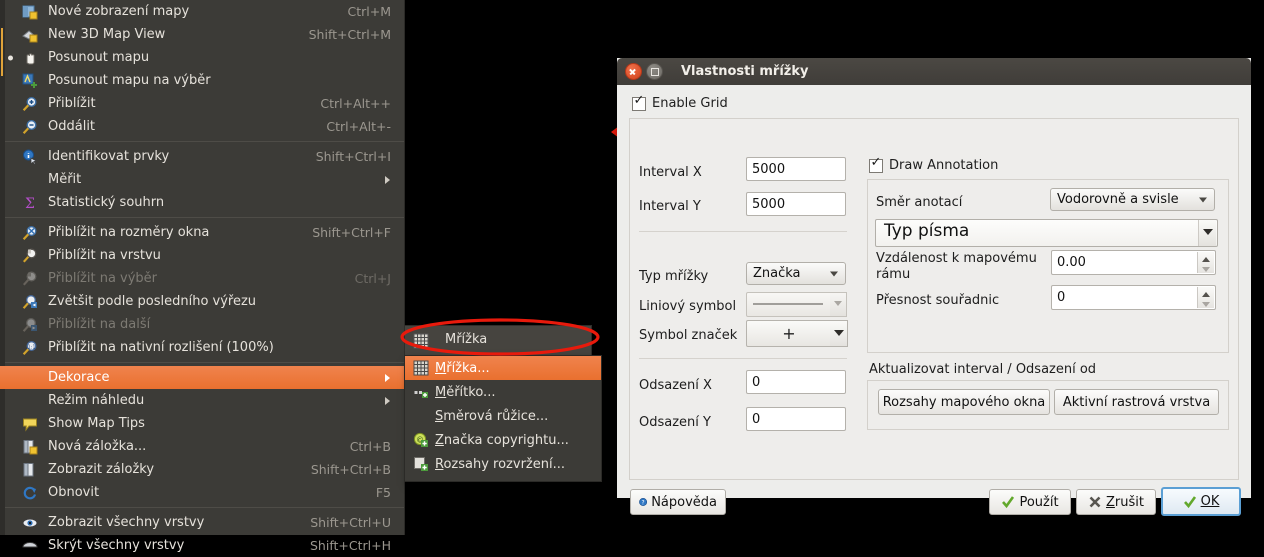 The height and width of the screenshot is (557, 1264). Describe the element at coordinates (202, 126) in the screenshot. I see `menu-item-5: Oddálit Ctrl+Alt+-` at that location.